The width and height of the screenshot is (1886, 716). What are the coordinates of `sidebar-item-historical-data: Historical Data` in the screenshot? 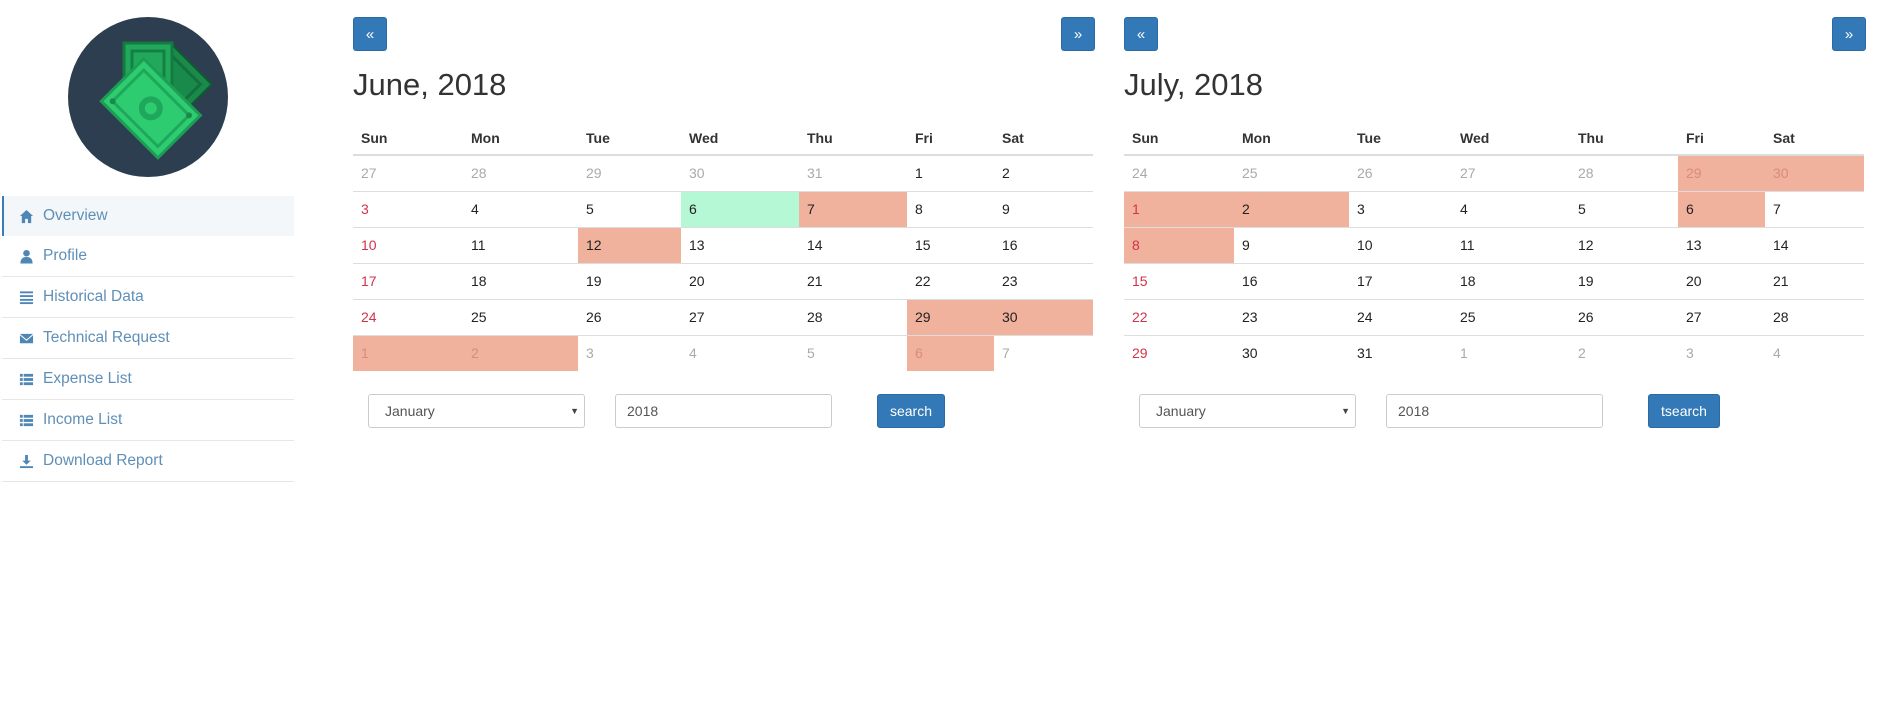 It's located at (148, 297).